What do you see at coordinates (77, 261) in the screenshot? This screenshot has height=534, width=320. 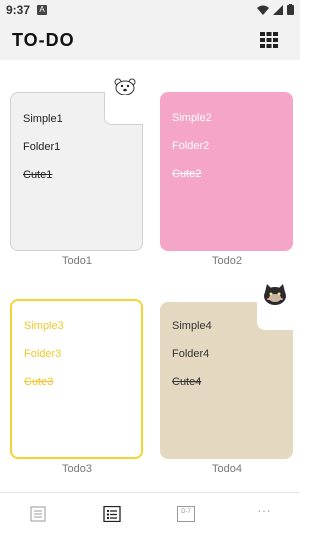 I see `card-label: Todo1` at bounding box center [77, 261].